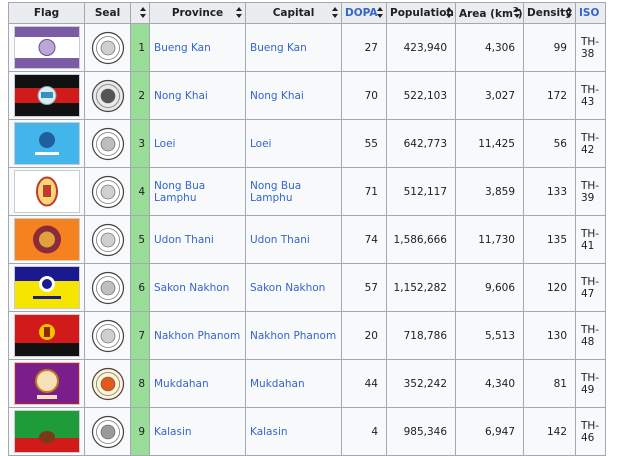 The height and width of the screenshot is (456, 640). Describe the element at coordinates (489, 47) in the screenshot. I see `area-cell: 4,306` at that location.